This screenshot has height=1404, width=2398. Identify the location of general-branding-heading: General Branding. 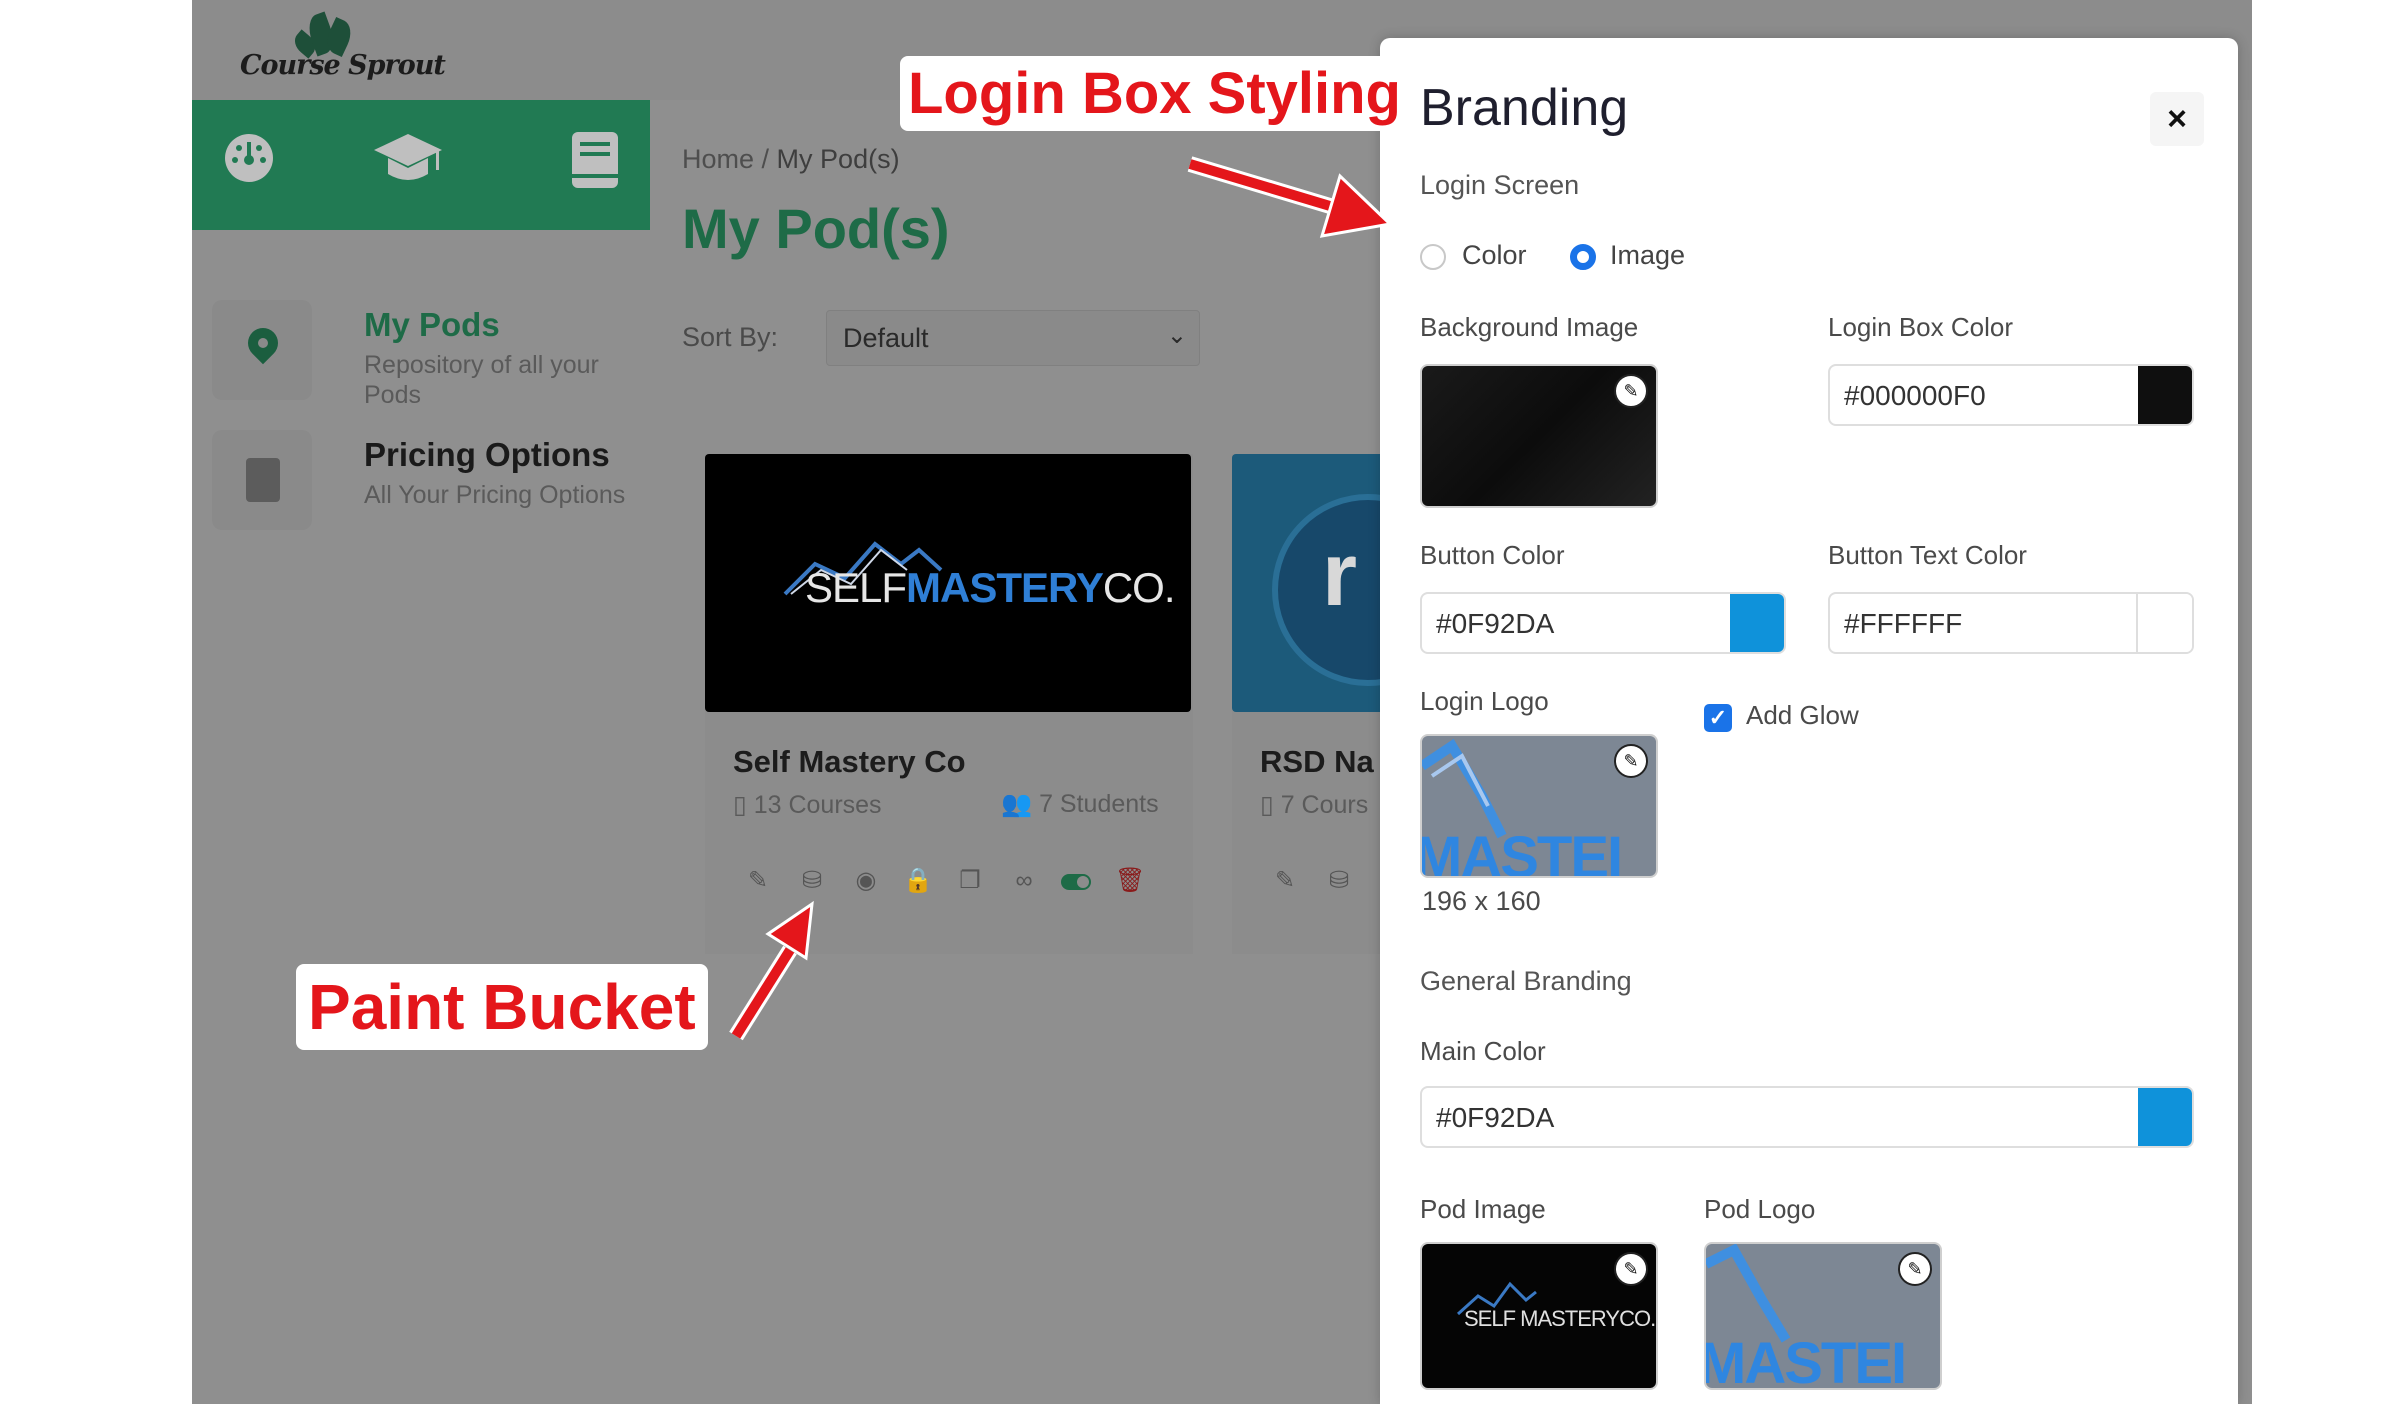
(1526, 981).